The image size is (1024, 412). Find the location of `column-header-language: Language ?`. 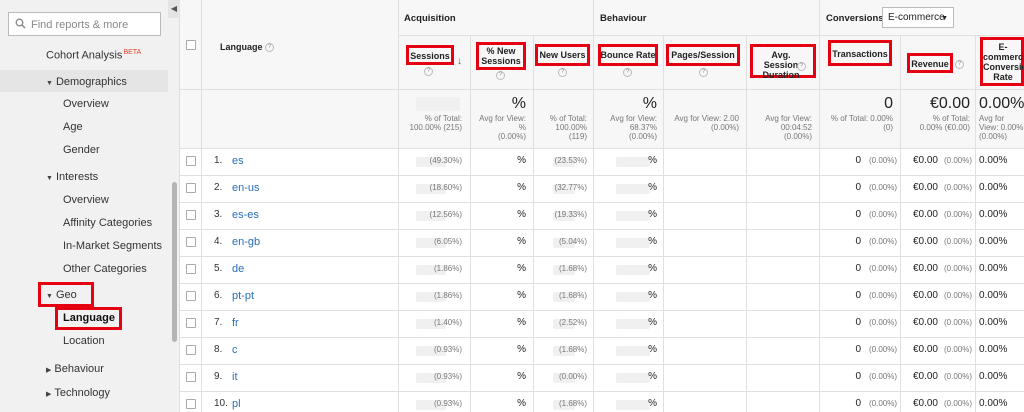

column-header-language: Language ? is located at coordinates (247, 47).